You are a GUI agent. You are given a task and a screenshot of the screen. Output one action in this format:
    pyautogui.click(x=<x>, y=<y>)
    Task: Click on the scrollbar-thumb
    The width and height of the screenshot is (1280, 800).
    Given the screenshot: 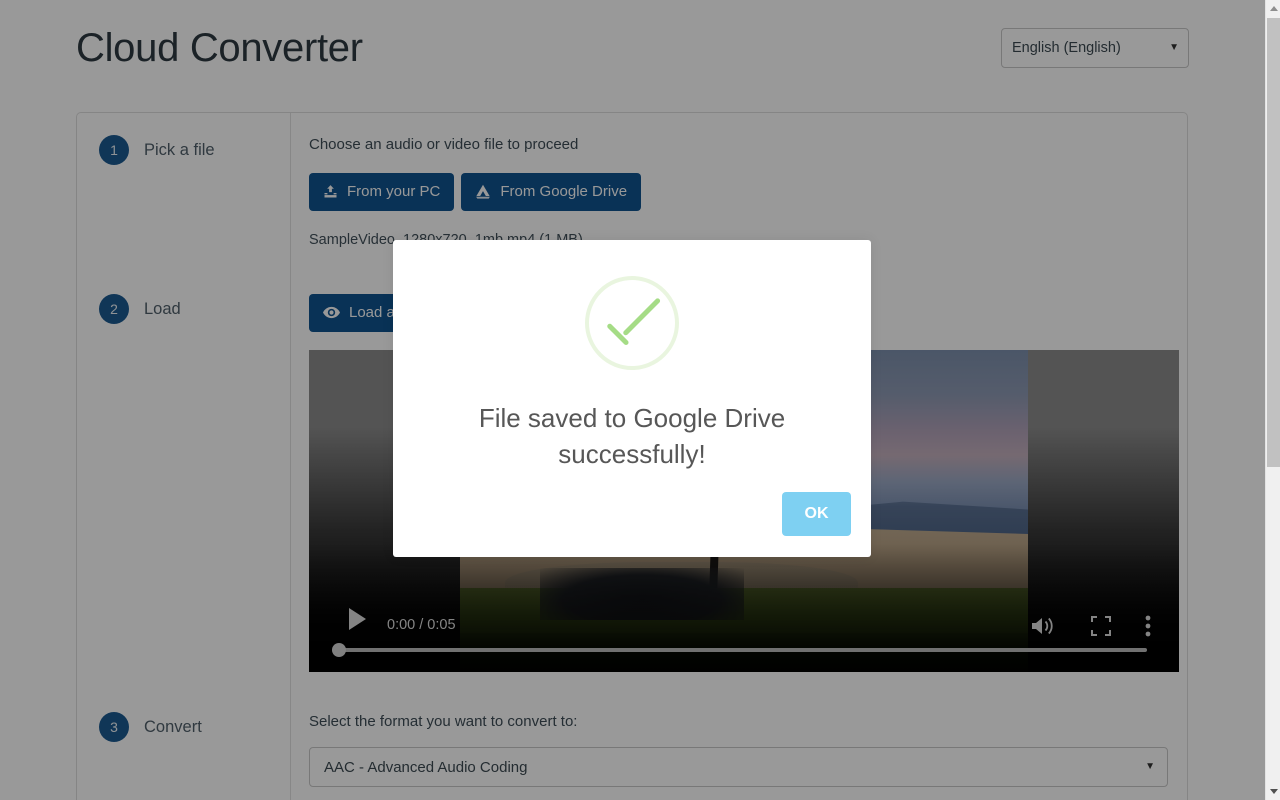 What is the action you would take?
    pyautogui.click(x=1273, y=242)
    